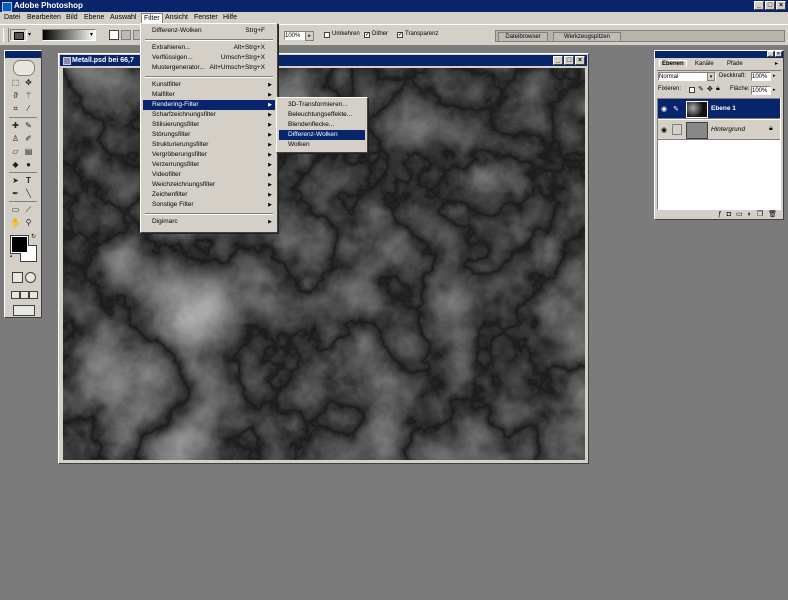 This screenshot has height=600, width=788. Describe the element at coordinates (209, 145) in the screenshot. I see `menu-item-strukturierungsfilter: Strukturierungsfilter ▶` at that location.